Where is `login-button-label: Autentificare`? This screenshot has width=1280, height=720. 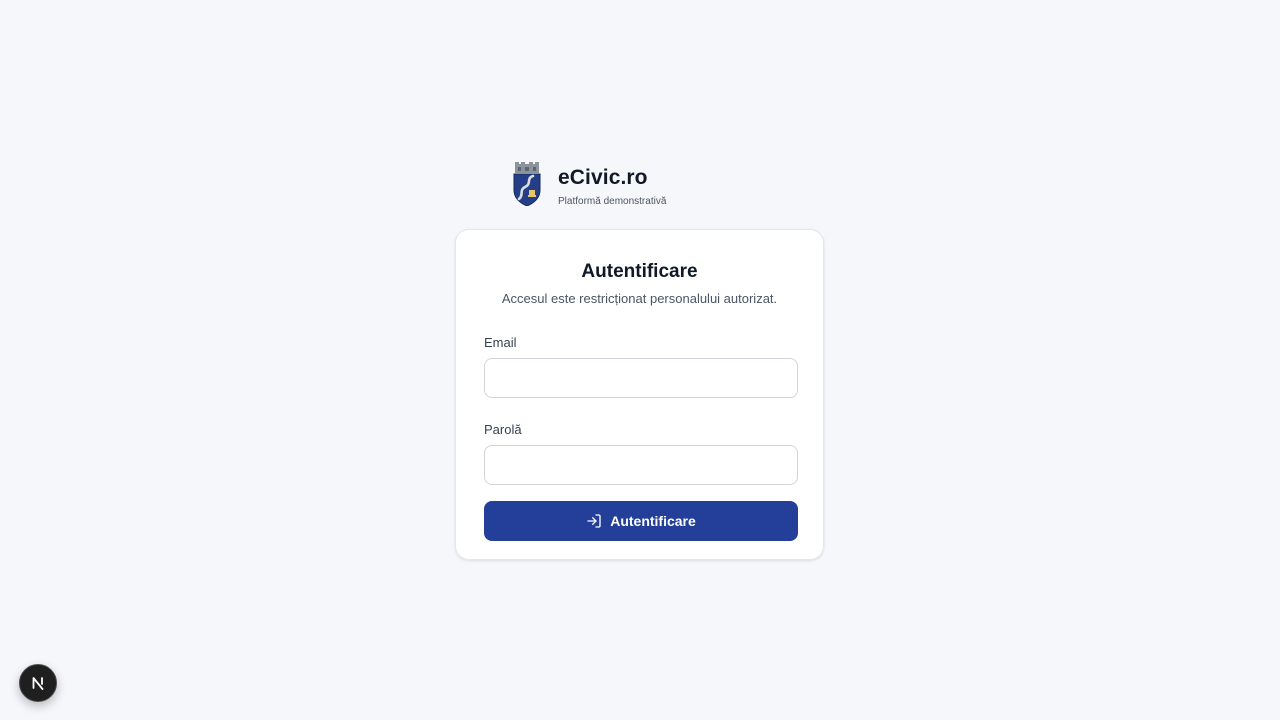 login-button-label: Autentificare is located at coordinates (653, 521).